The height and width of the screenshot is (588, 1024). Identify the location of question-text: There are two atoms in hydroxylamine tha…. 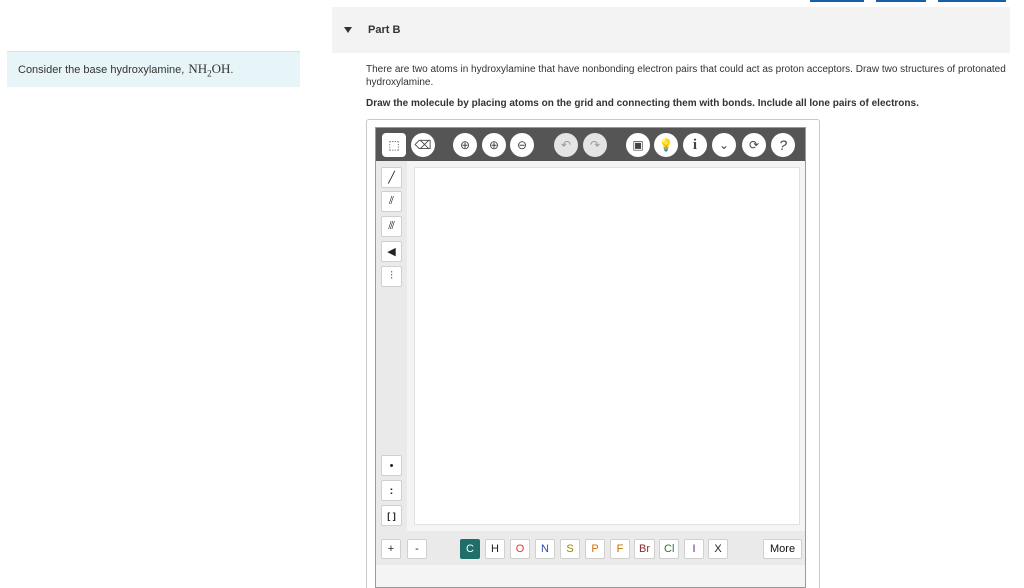
(686, 76).